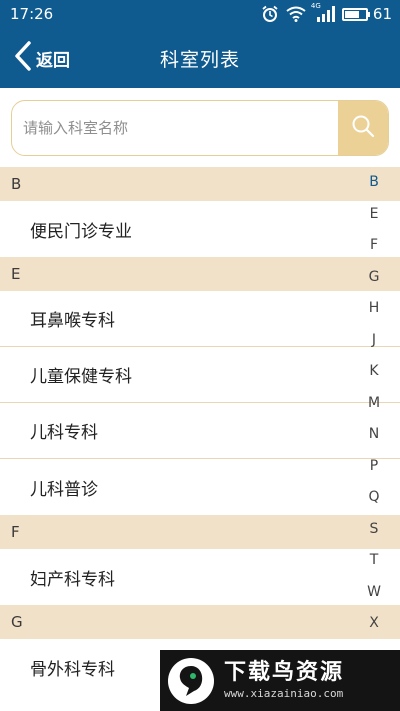  I want to click on index-letter-m: M, so click(374, 404).